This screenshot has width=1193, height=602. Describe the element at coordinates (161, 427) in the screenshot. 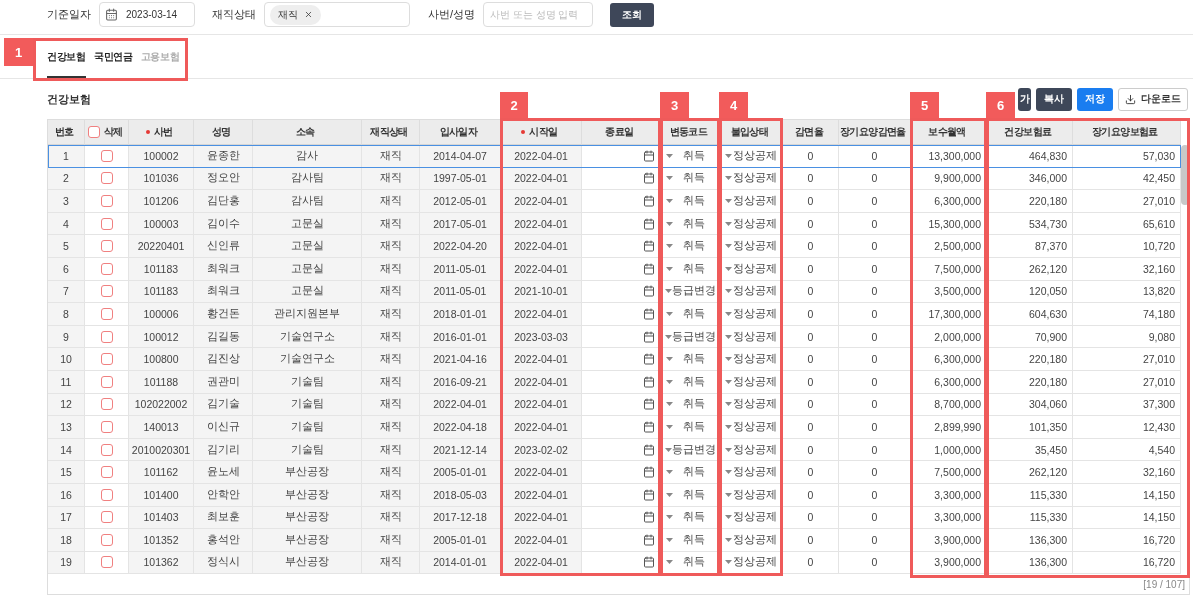

I see `table-cell: 140013` at that location.